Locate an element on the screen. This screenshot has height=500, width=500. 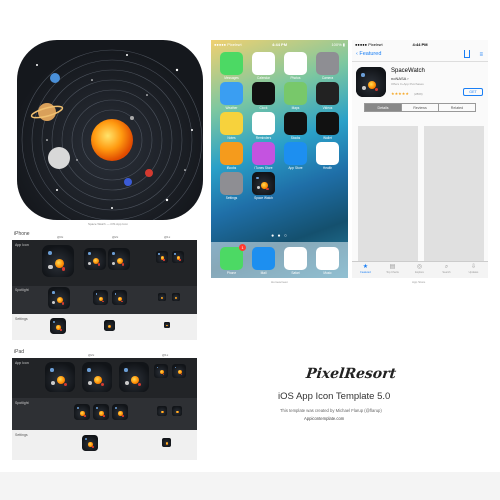
home-app-calendar: Calendar is located at coordinates (263, 66).